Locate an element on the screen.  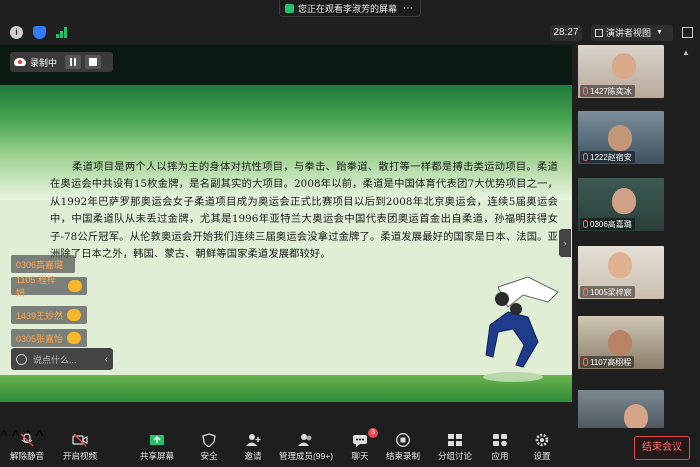
chat-sender: 0306高嘉璐 is located at coordinates (40, 264).